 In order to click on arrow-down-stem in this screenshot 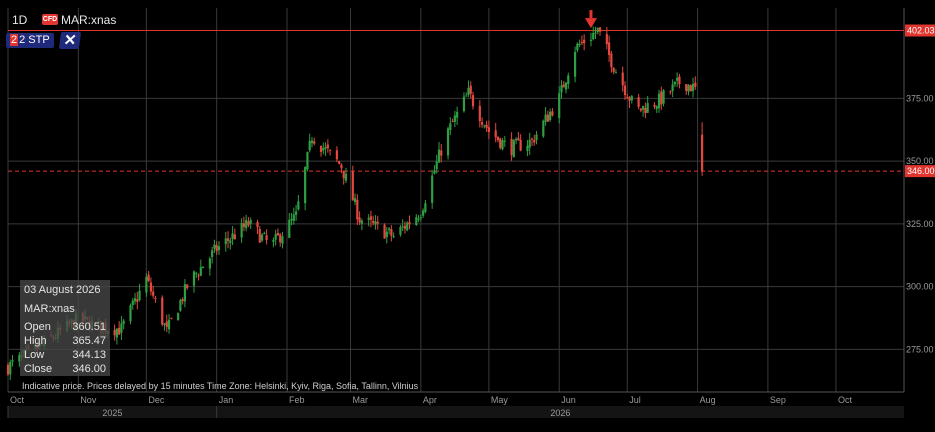, I will do `click(591, 14)`.